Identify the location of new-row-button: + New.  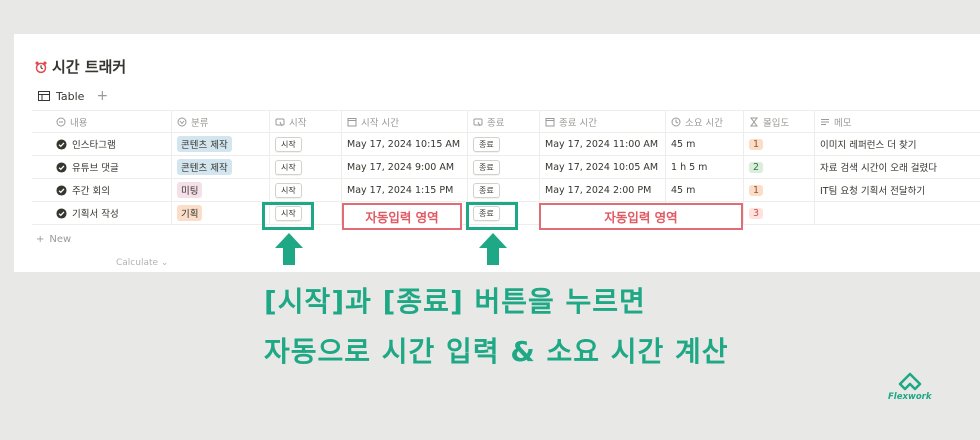
(53, 239).